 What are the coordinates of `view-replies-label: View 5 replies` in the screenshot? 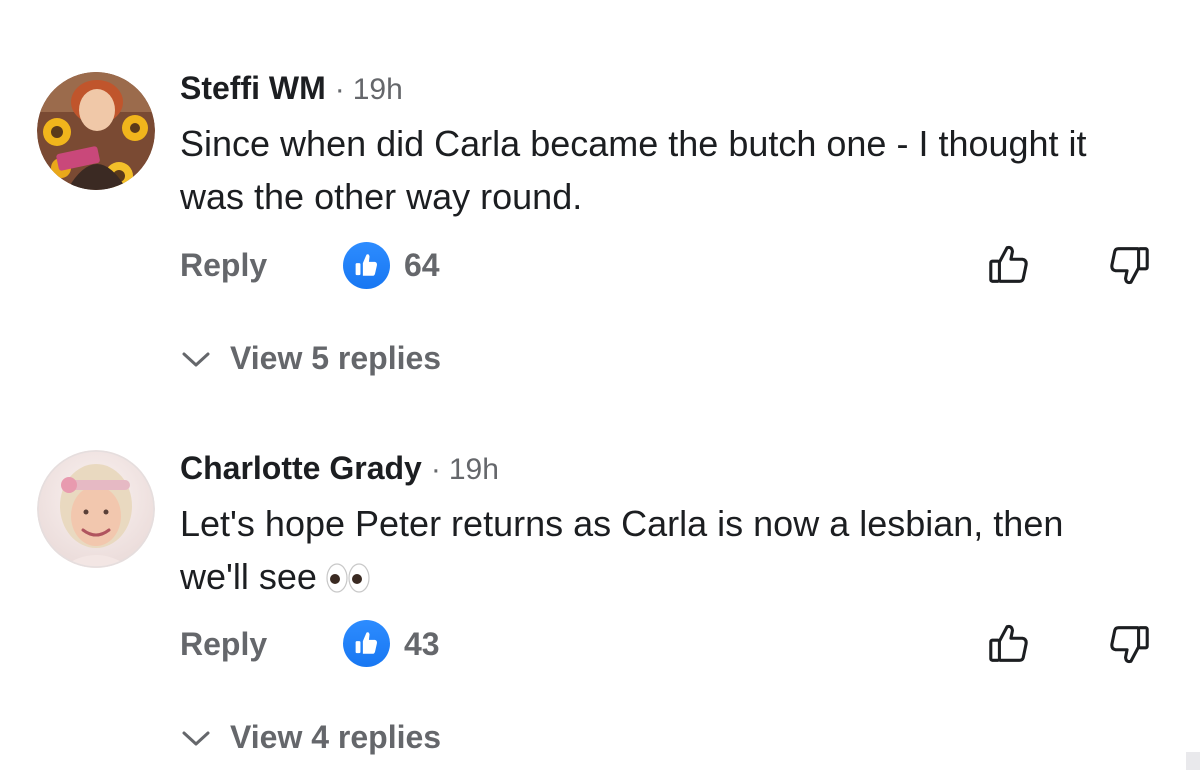 It's located at (336, 358).